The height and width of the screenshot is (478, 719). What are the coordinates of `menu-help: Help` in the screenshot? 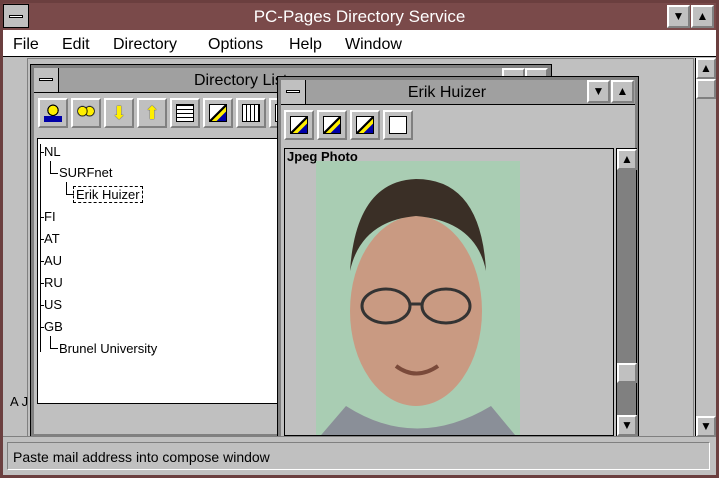 It's located at (305, 45).